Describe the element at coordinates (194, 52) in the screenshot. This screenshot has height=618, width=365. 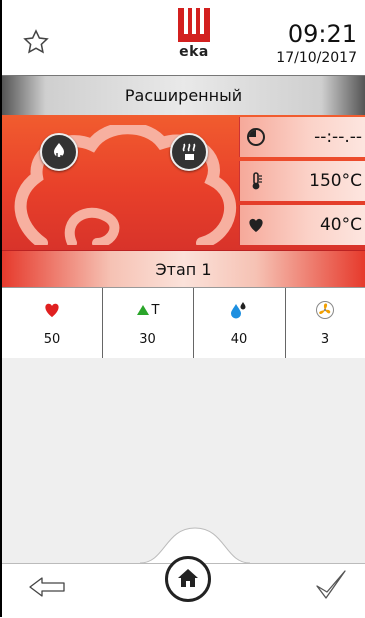
I see `logo-text: eka` at that location.